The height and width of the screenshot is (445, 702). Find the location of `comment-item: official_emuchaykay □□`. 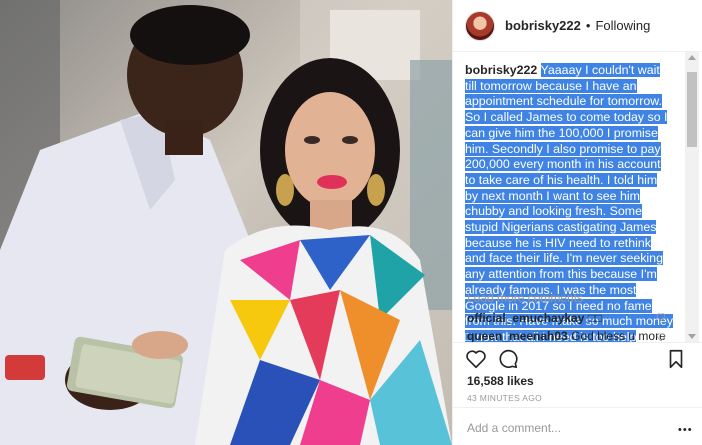

comment-item: official_emuchaykay □□ is located at coordinates (567, 318).